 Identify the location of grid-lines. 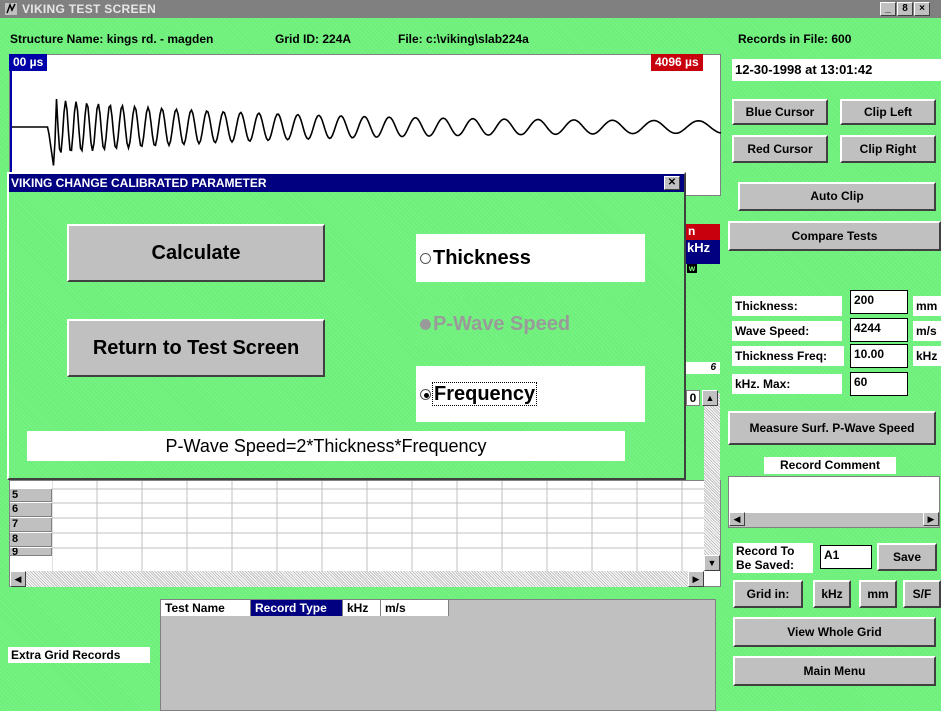
(378, 526).